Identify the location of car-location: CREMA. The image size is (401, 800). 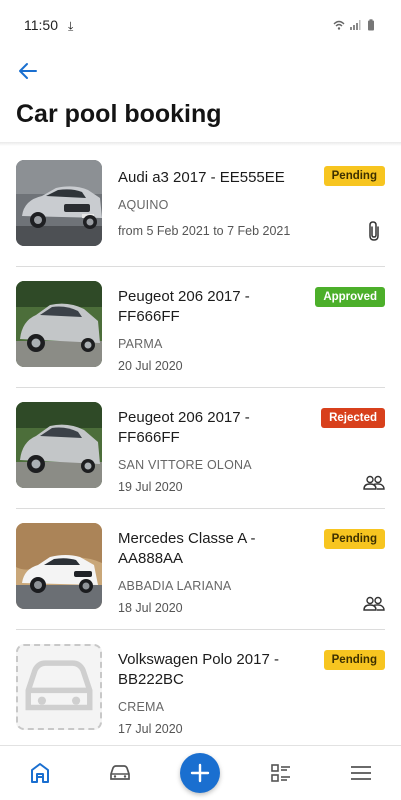
(141, 707).